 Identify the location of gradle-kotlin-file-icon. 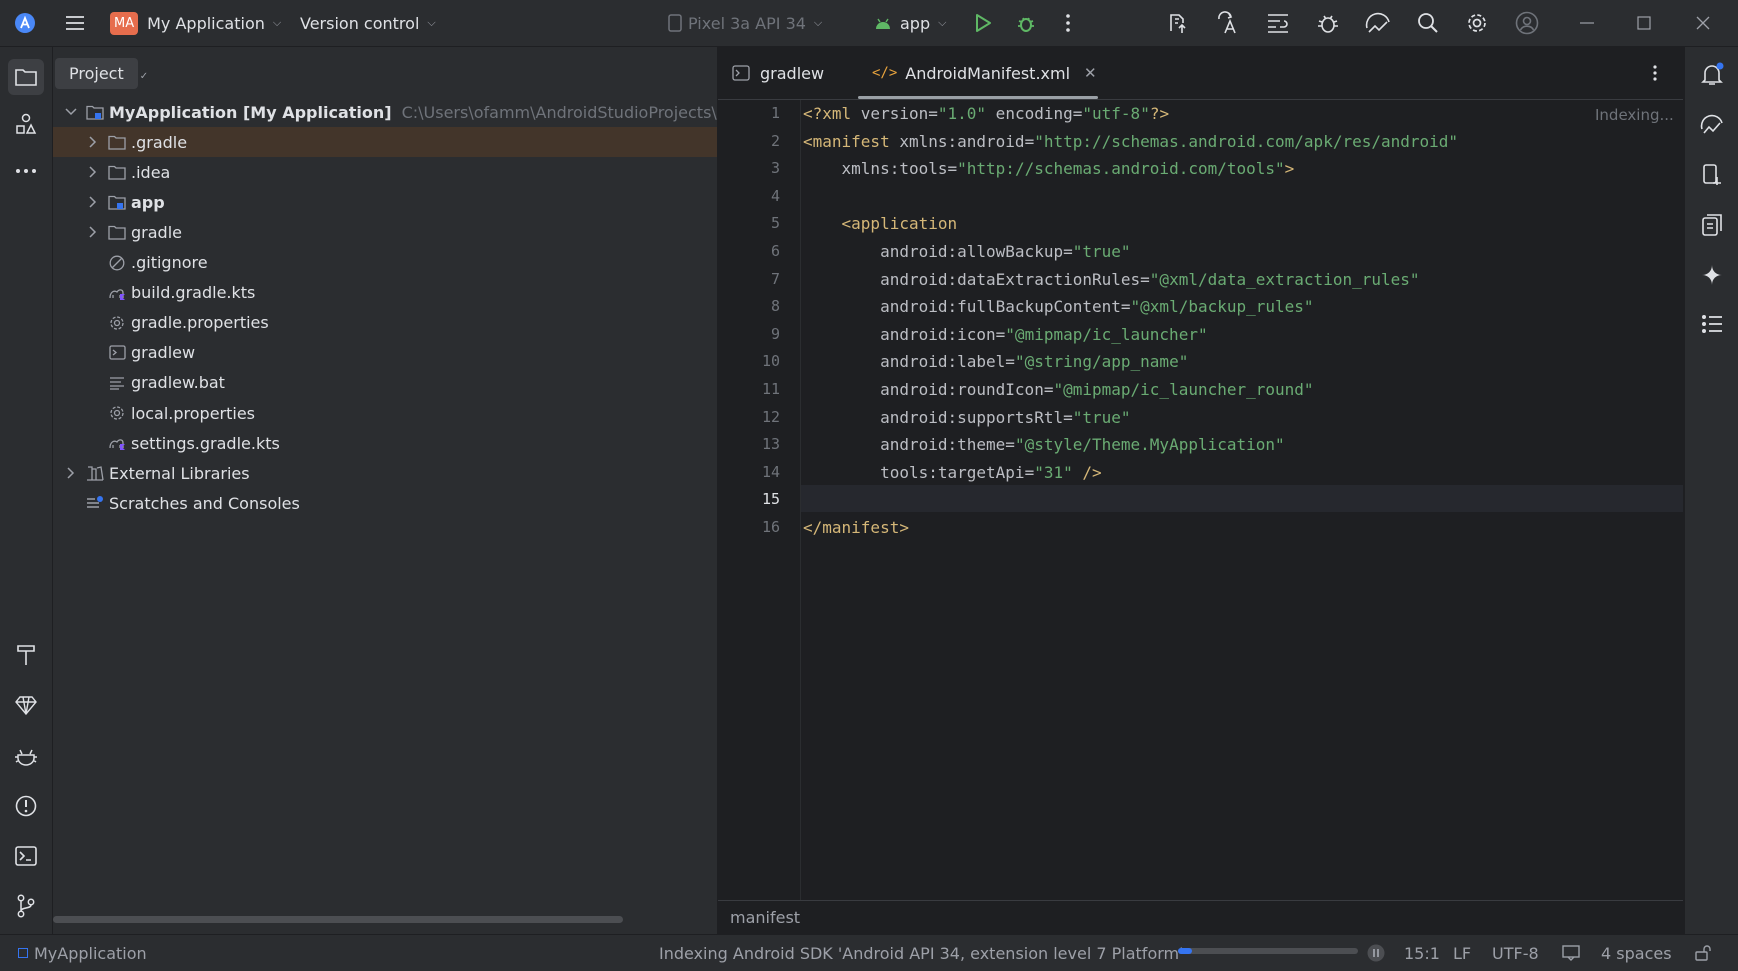
(117, 443).